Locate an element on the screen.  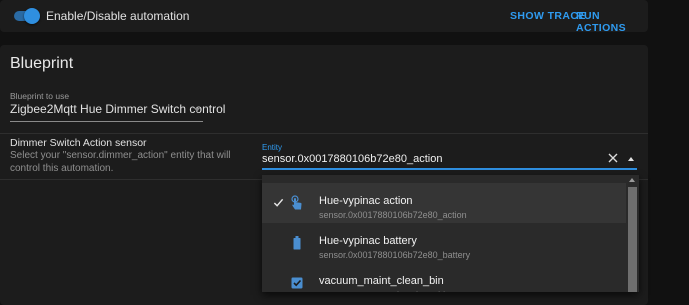
show-trace-button: SHOW TRACE is located at coordinates (548, 16).